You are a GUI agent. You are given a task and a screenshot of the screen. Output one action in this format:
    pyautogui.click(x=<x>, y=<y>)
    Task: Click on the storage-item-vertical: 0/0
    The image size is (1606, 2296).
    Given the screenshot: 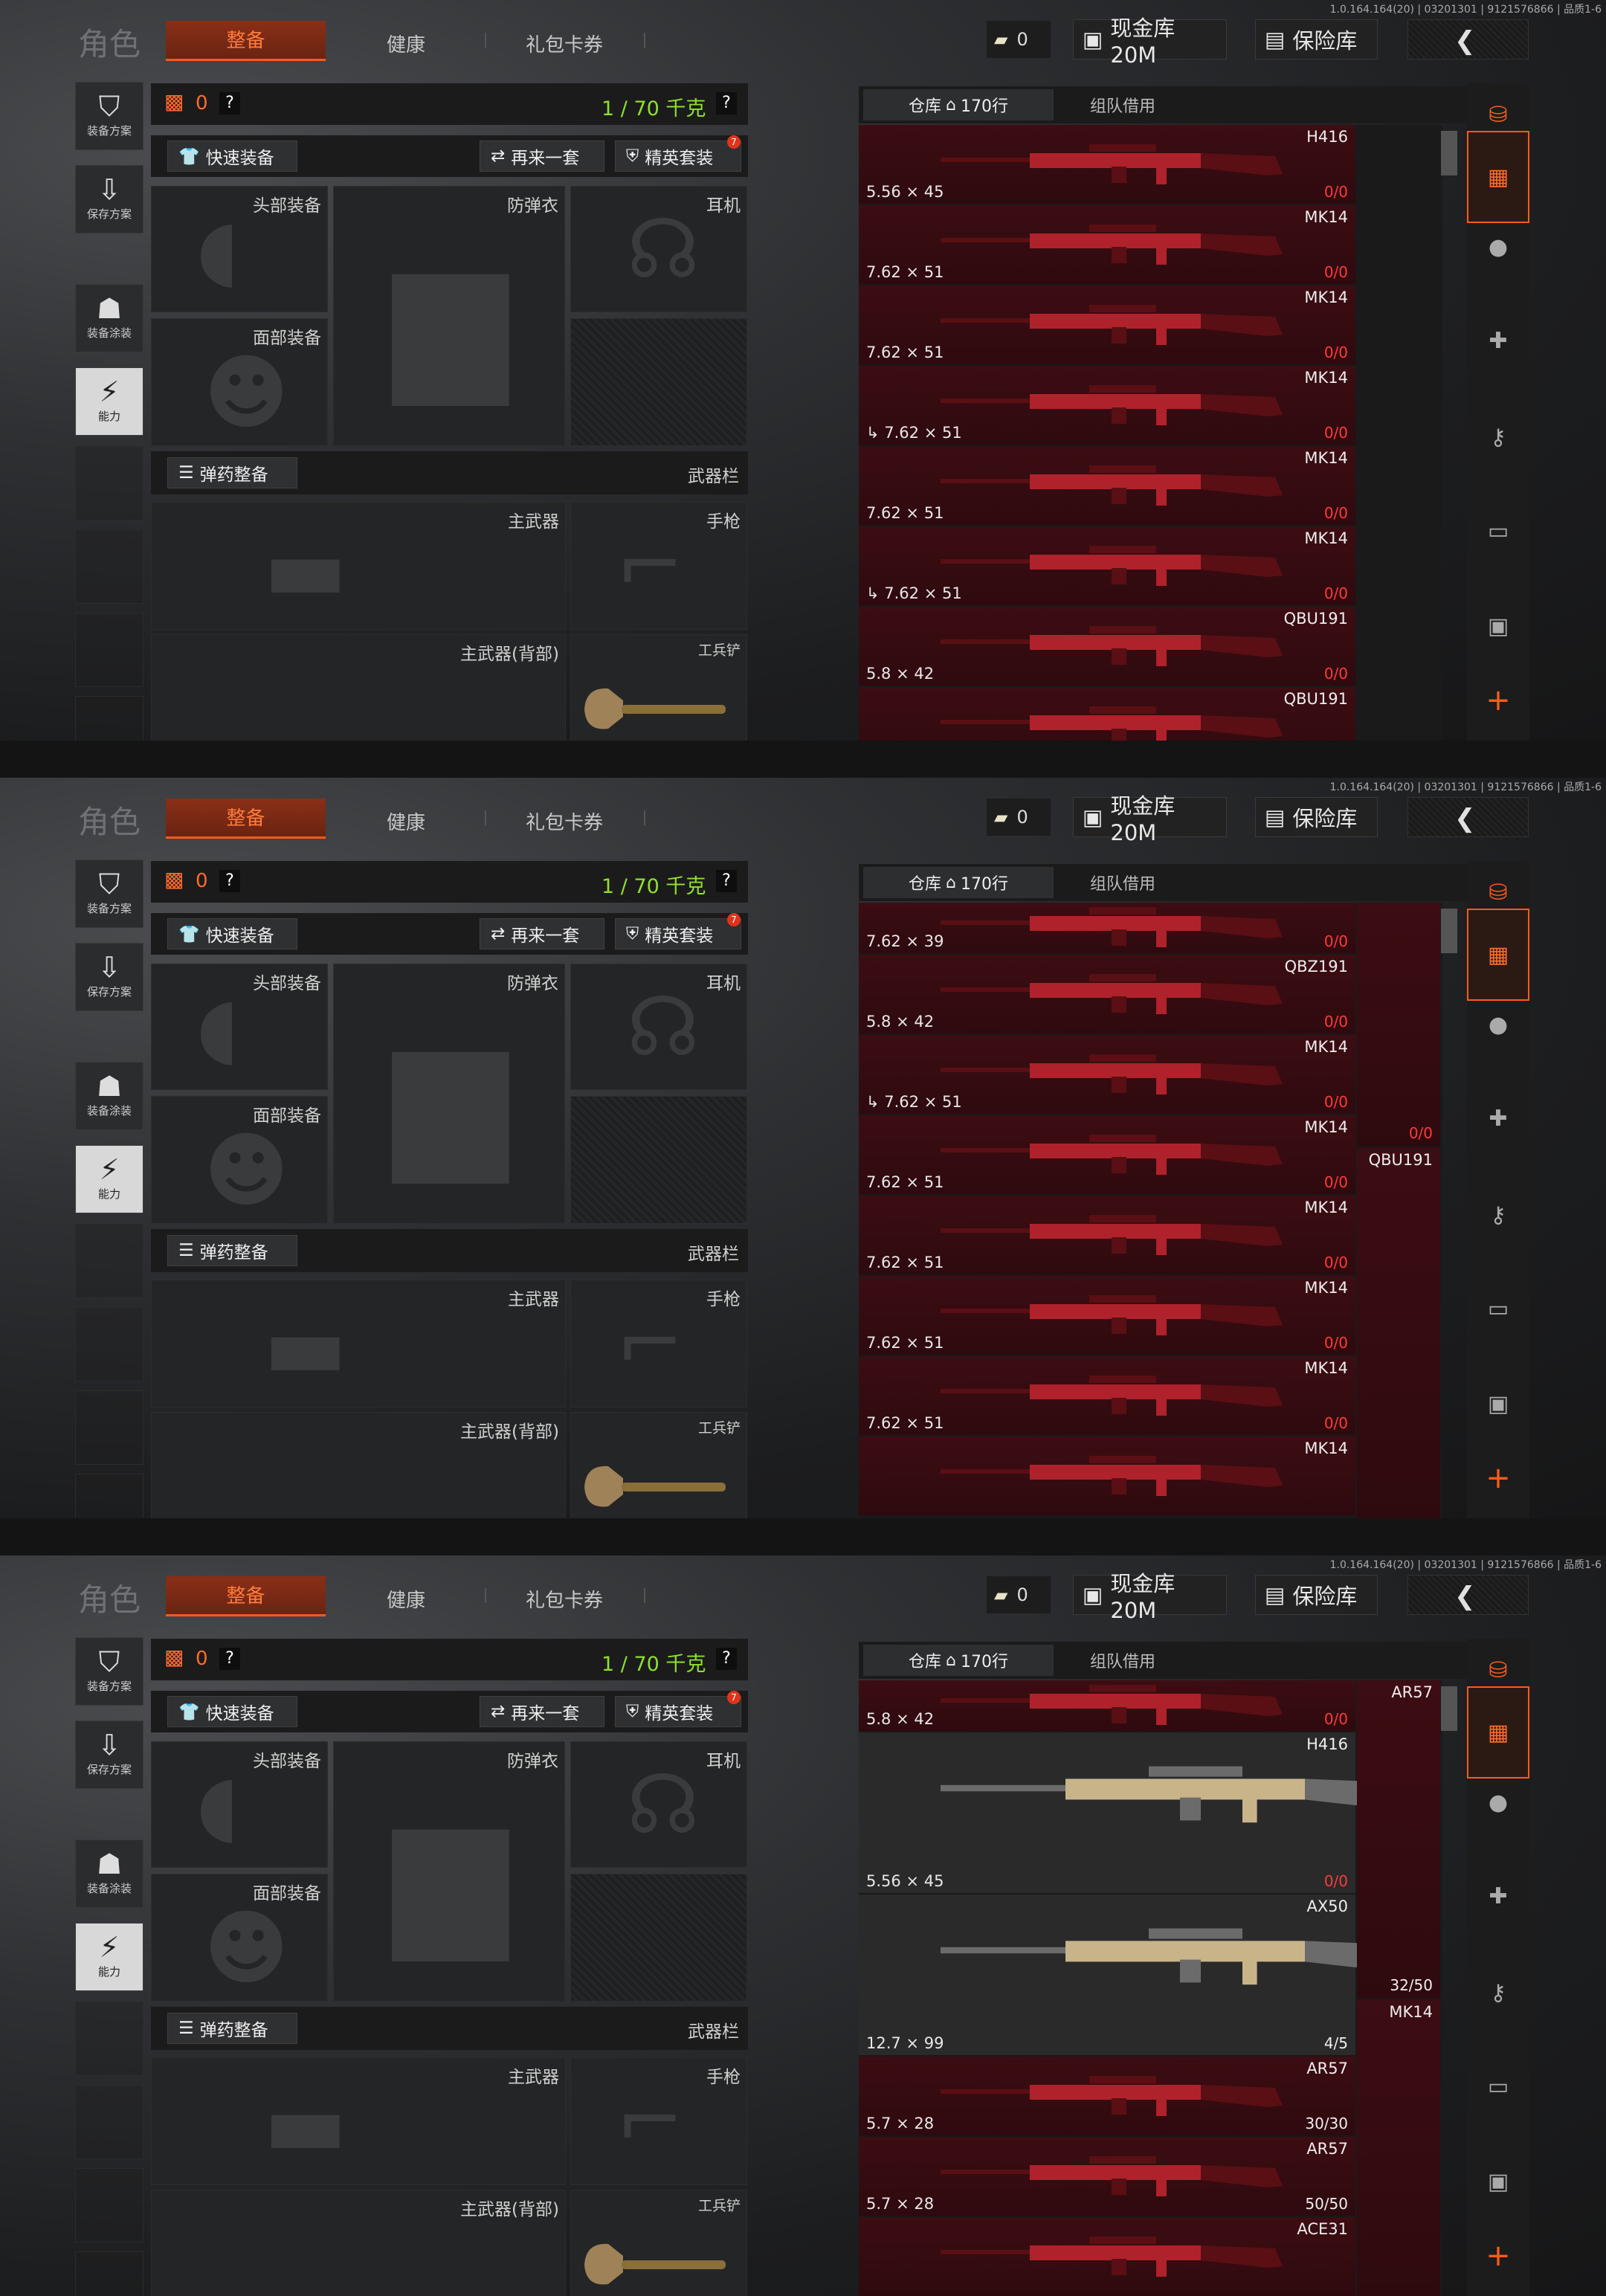 What is the action you would take?
    pyautogui.click(x=1398, y=1025)
    